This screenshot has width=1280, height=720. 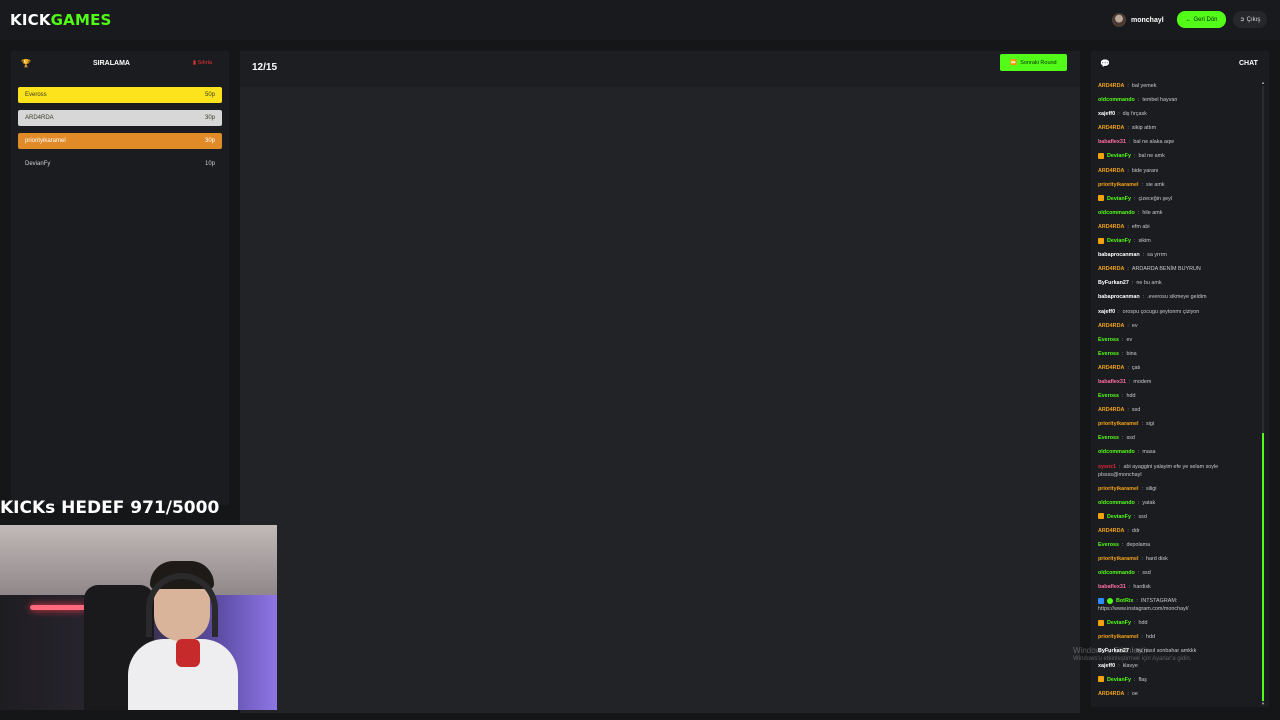 I want to click on ranking-row: ARD4RDA 30p, so click(x=120, y=118).